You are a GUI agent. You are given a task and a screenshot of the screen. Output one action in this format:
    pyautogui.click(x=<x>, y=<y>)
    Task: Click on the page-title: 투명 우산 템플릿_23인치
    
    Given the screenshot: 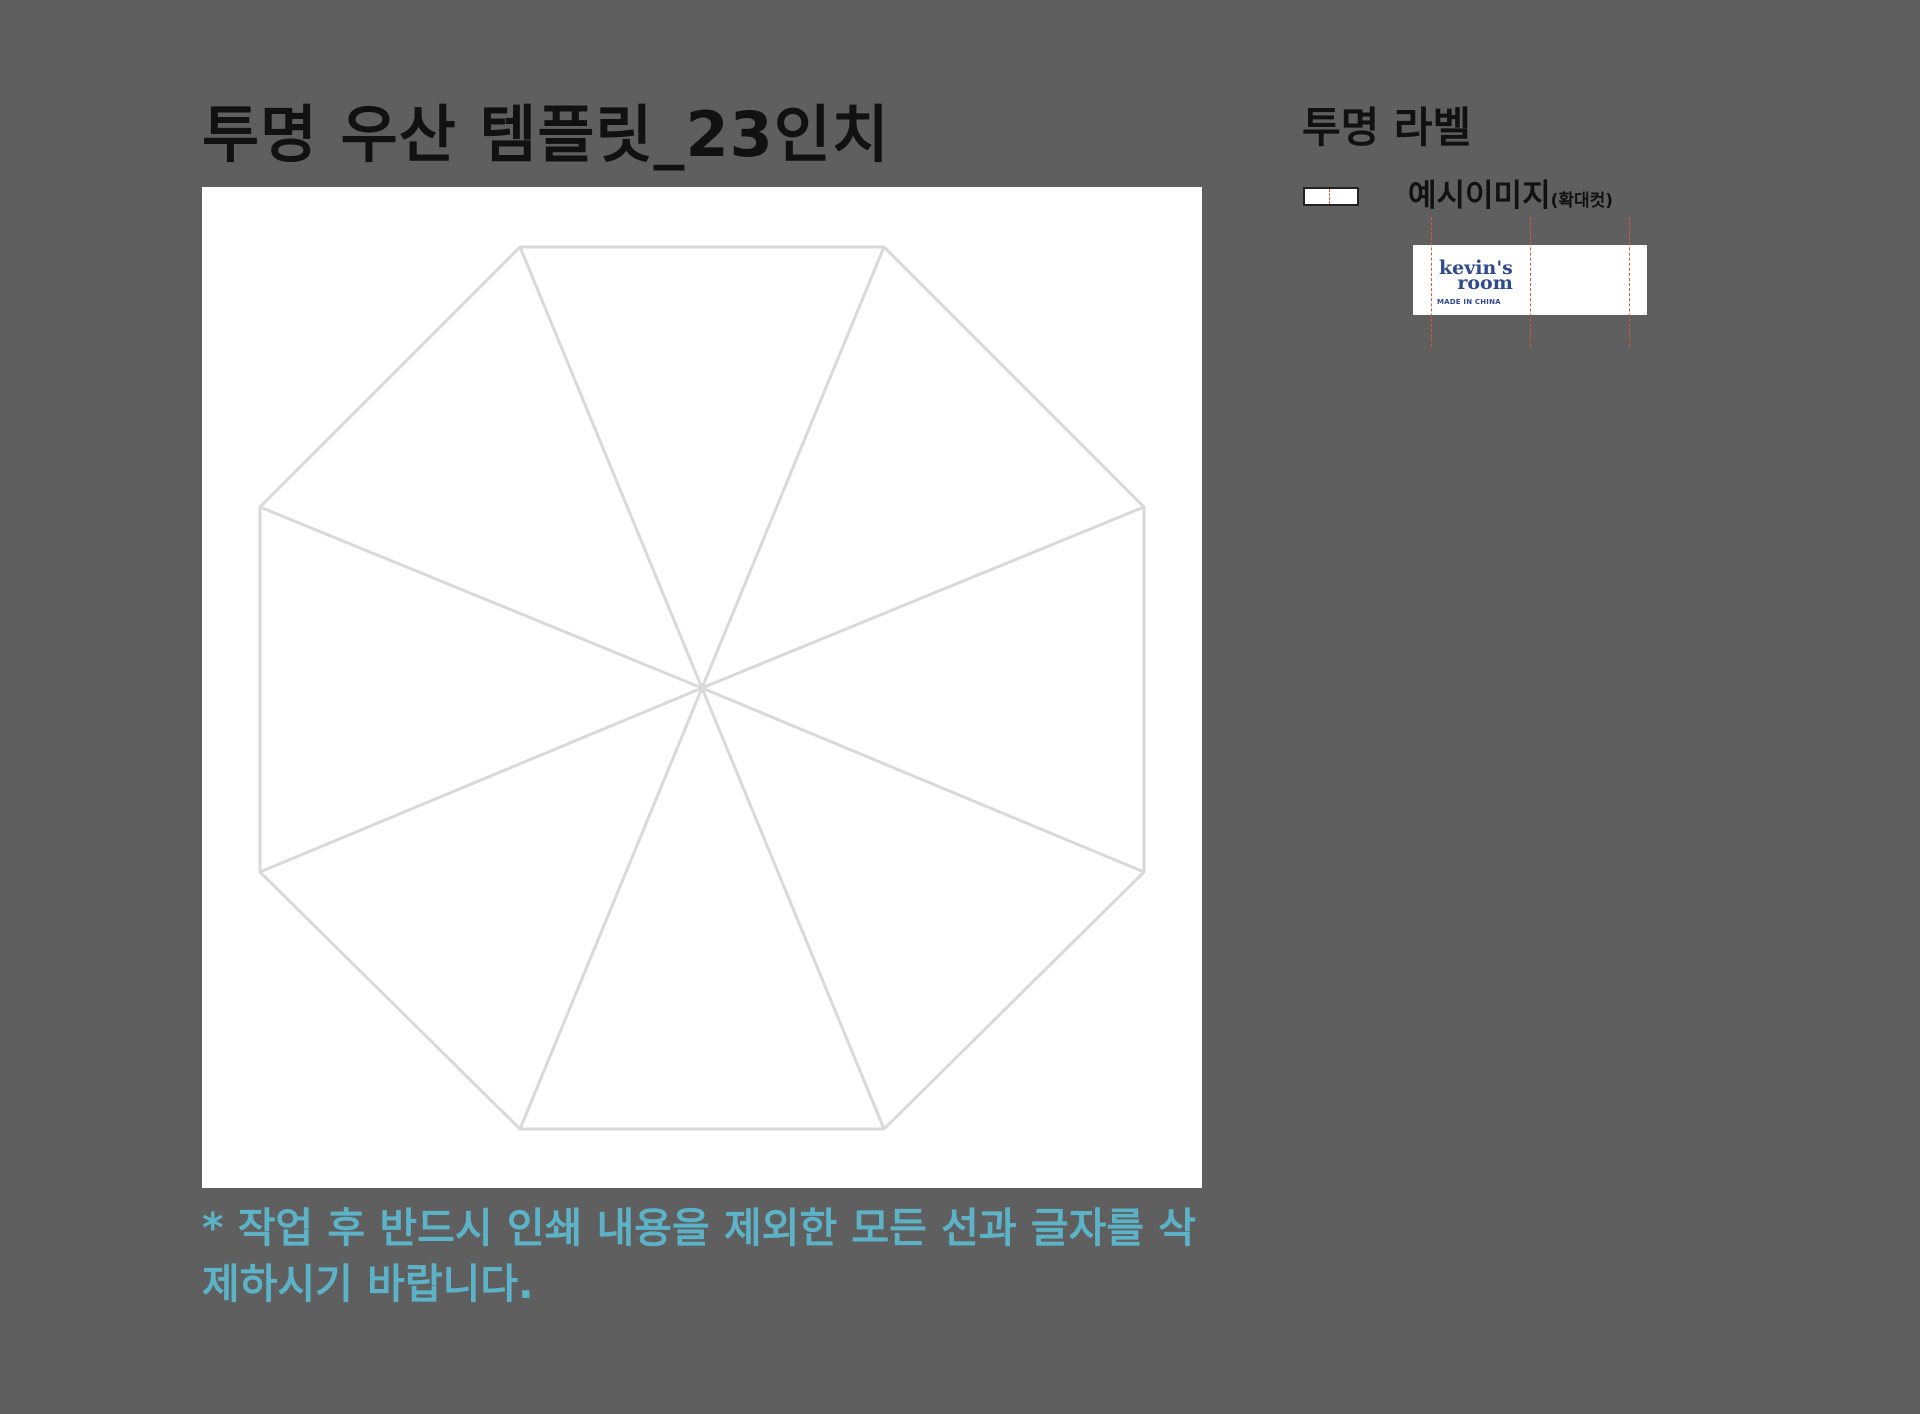 What is the action you would take?
    pyautogui.click(x=546, y=134)
    